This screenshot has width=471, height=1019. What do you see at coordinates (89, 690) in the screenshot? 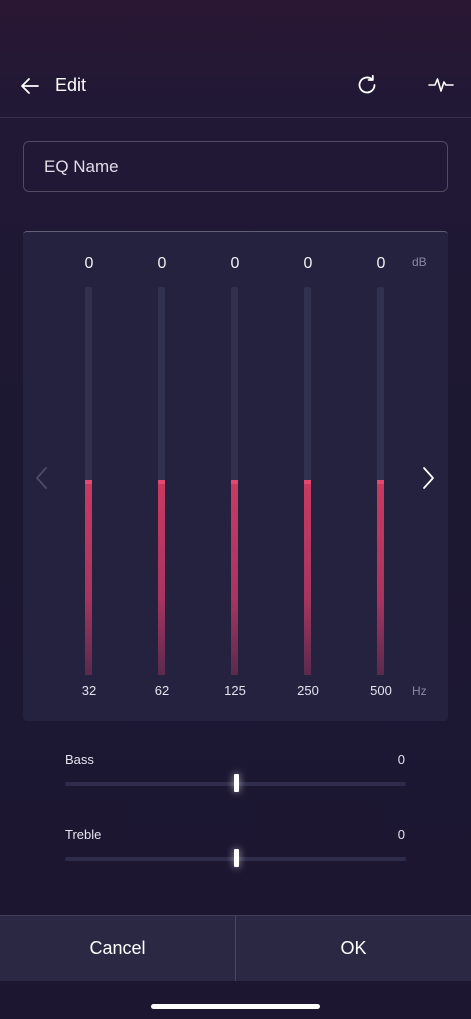
I see `band-frequency: 32` at bounding box center [89, 690].